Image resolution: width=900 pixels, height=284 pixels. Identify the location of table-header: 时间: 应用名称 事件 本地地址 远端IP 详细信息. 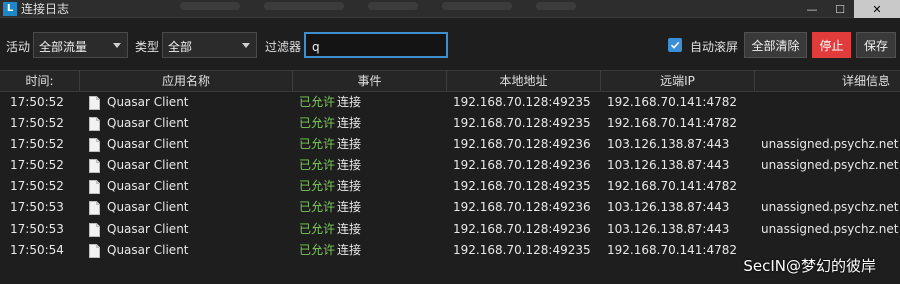
(450, 81).